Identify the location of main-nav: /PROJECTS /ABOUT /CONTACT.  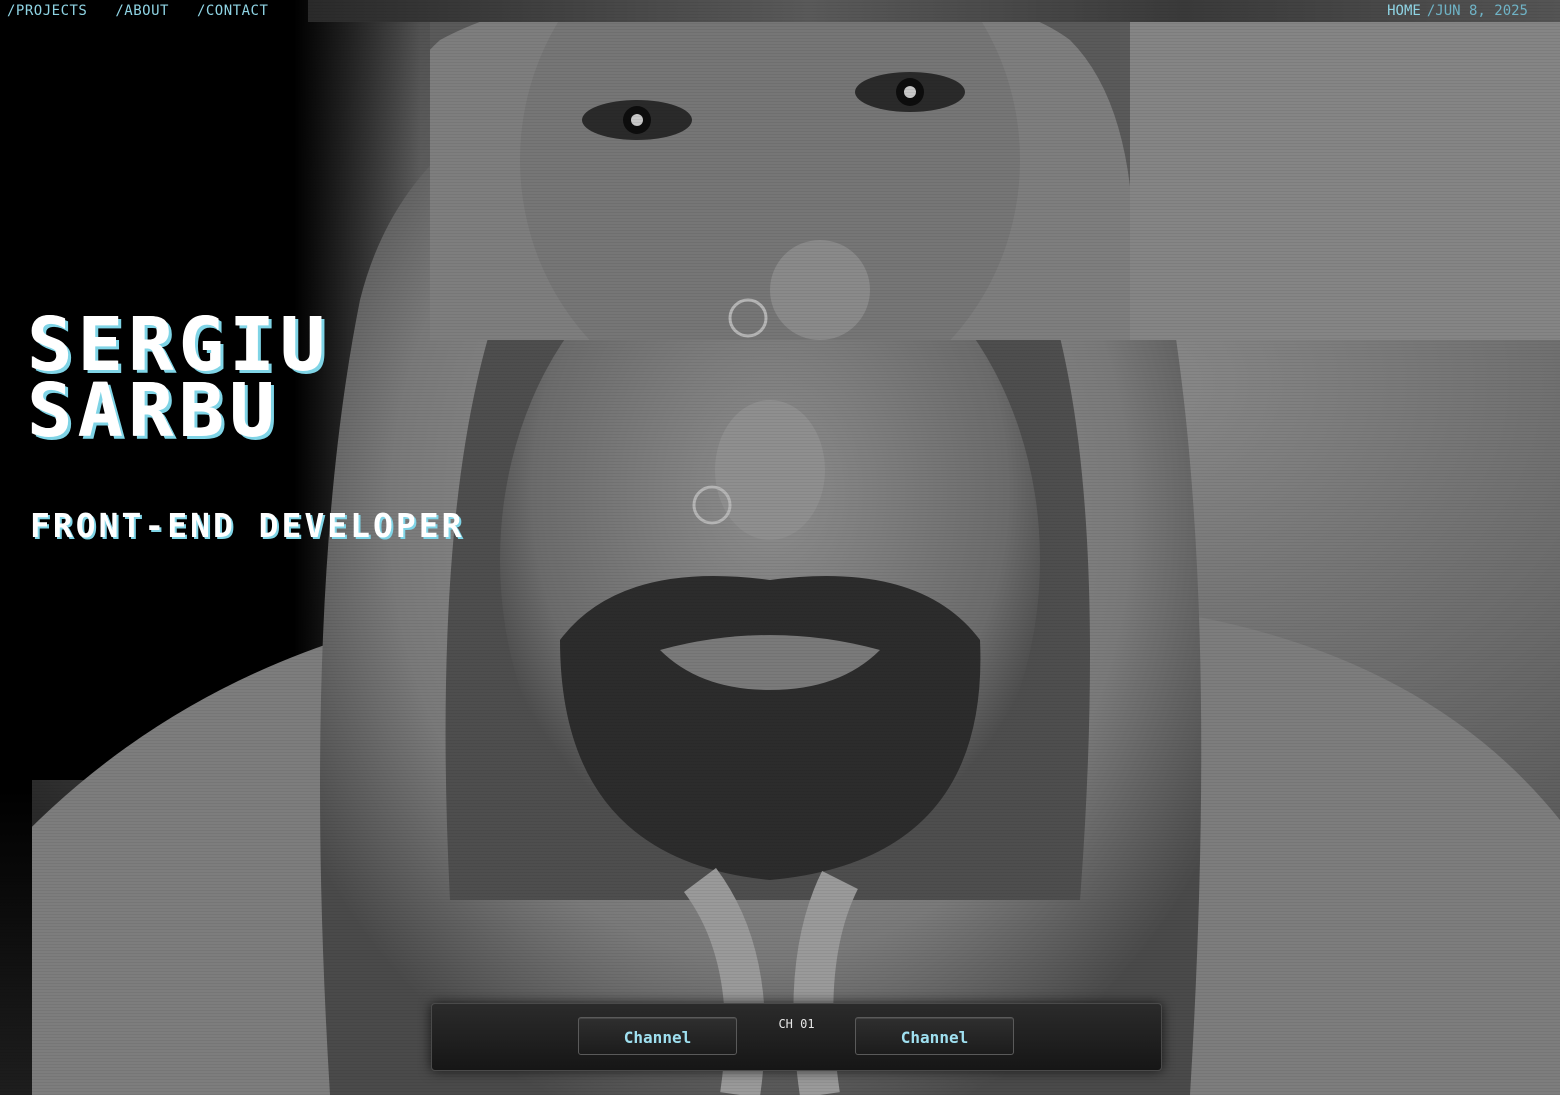
(137, 11).